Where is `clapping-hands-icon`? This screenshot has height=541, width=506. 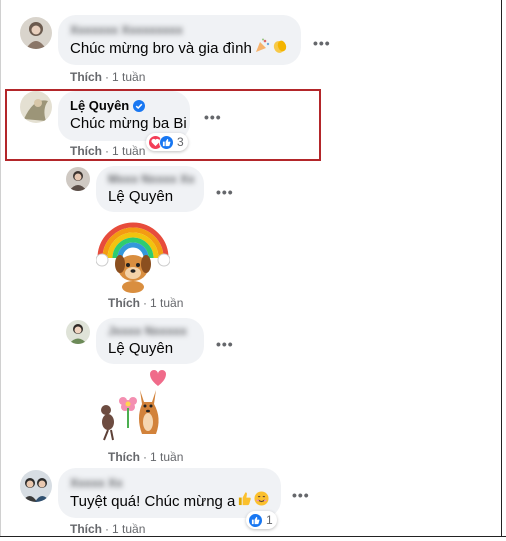 clapping-hands-icon is located at coordinates (280, 49).